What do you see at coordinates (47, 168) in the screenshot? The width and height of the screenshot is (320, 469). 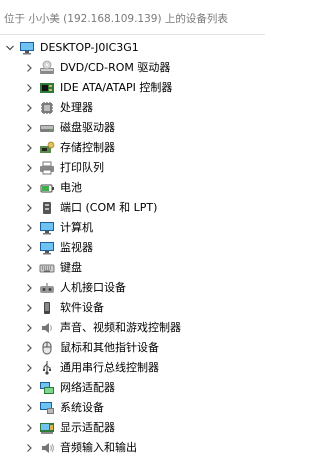 I see `printer-icon` at bounding box center [47, 168].